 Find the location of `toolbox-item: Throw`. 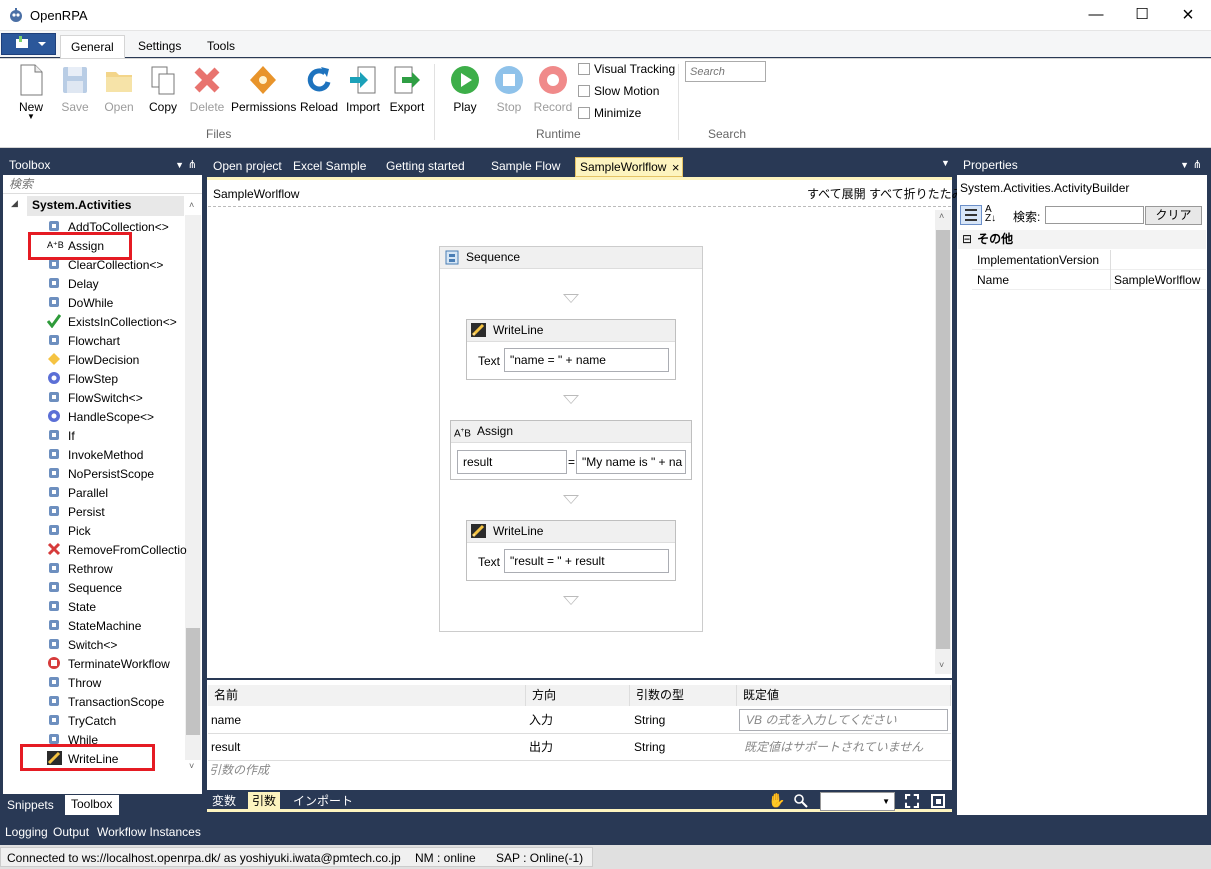

toolbox-item: Throw is located at coordinates (74, 683).